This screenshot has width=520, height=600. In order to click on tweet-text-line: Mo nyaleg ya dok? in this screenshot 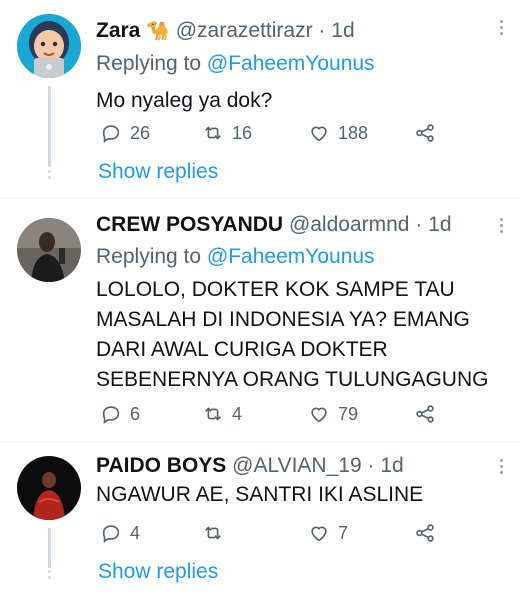, I will do `click(184, 100)`.